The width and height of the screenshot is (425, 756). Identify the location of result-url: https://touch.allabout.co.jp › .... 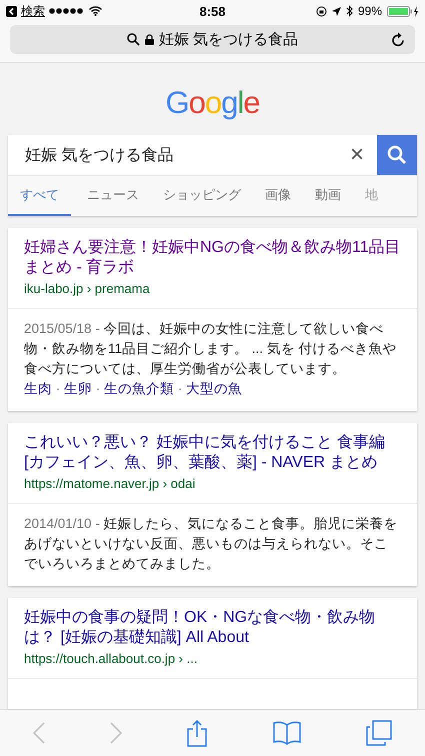
(111, 658).